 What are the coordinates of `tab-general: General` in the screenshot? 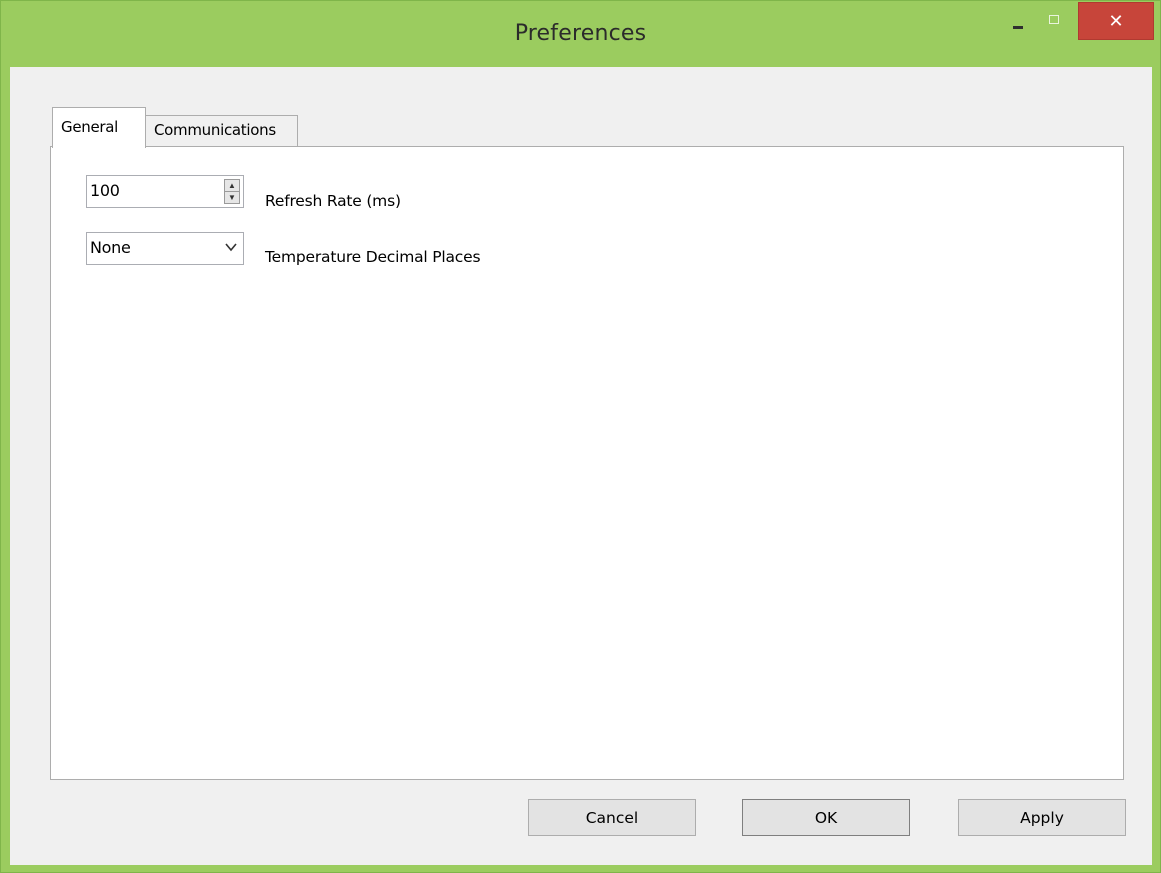 It's located at (99, 127).